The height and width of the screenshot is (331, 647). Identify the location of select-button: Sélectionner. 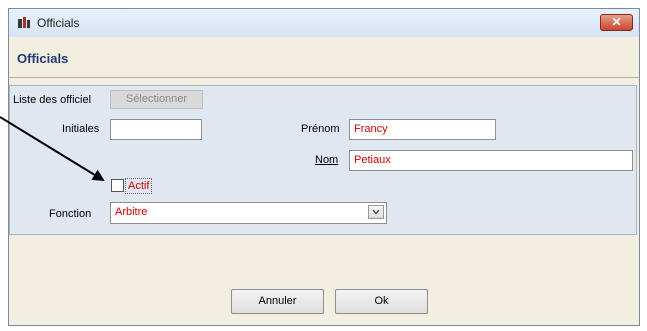
(156, 99).